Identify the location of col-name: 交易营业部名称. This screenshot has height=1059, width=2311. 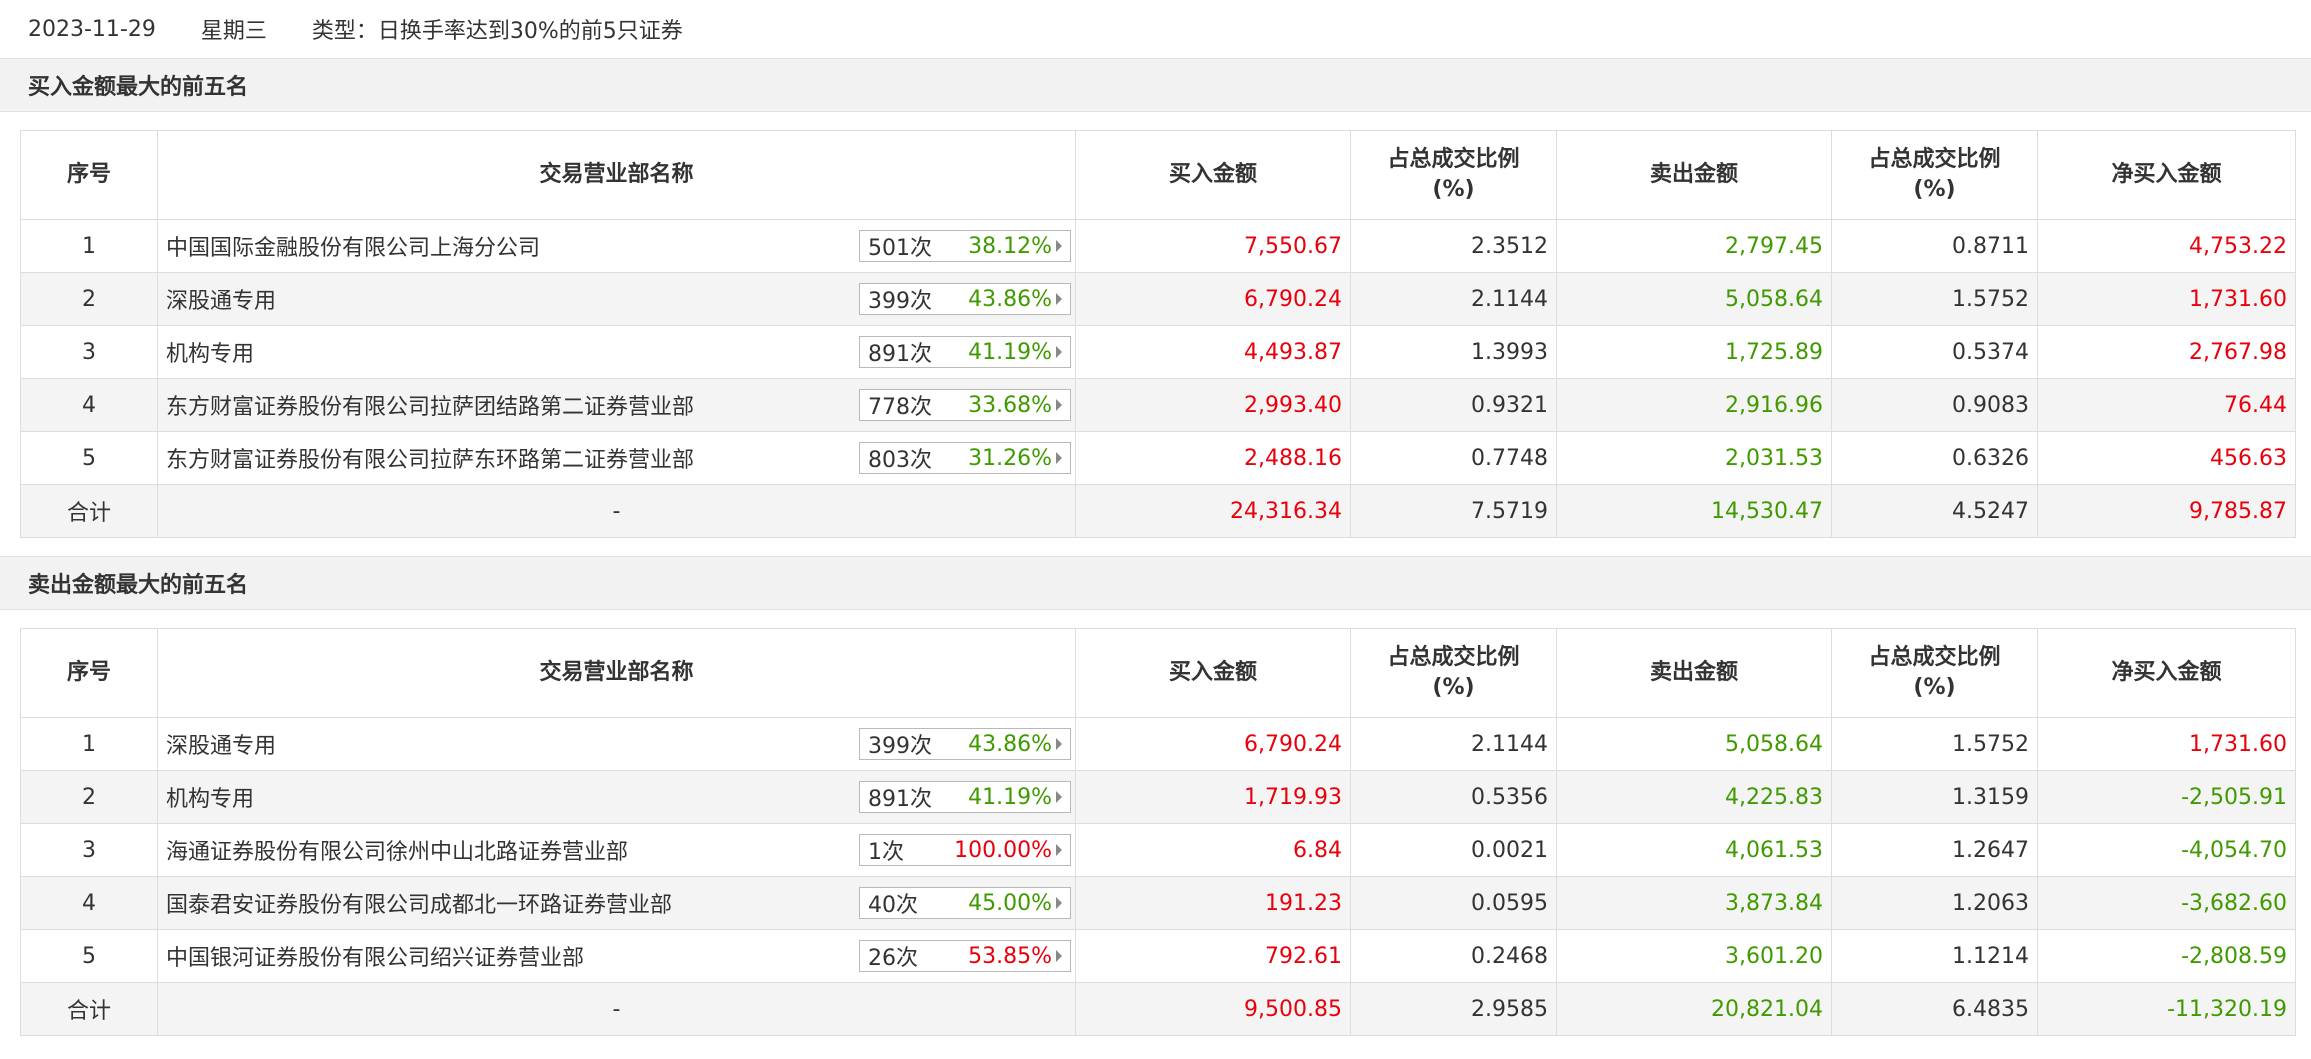
(616, 673).